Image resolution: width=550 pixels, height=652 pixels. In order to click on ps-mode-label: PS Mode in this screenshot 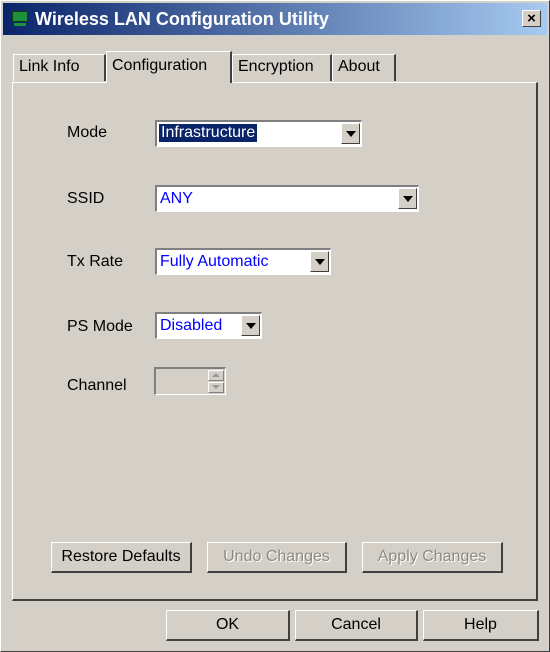, I will do `click(100, 326)`.